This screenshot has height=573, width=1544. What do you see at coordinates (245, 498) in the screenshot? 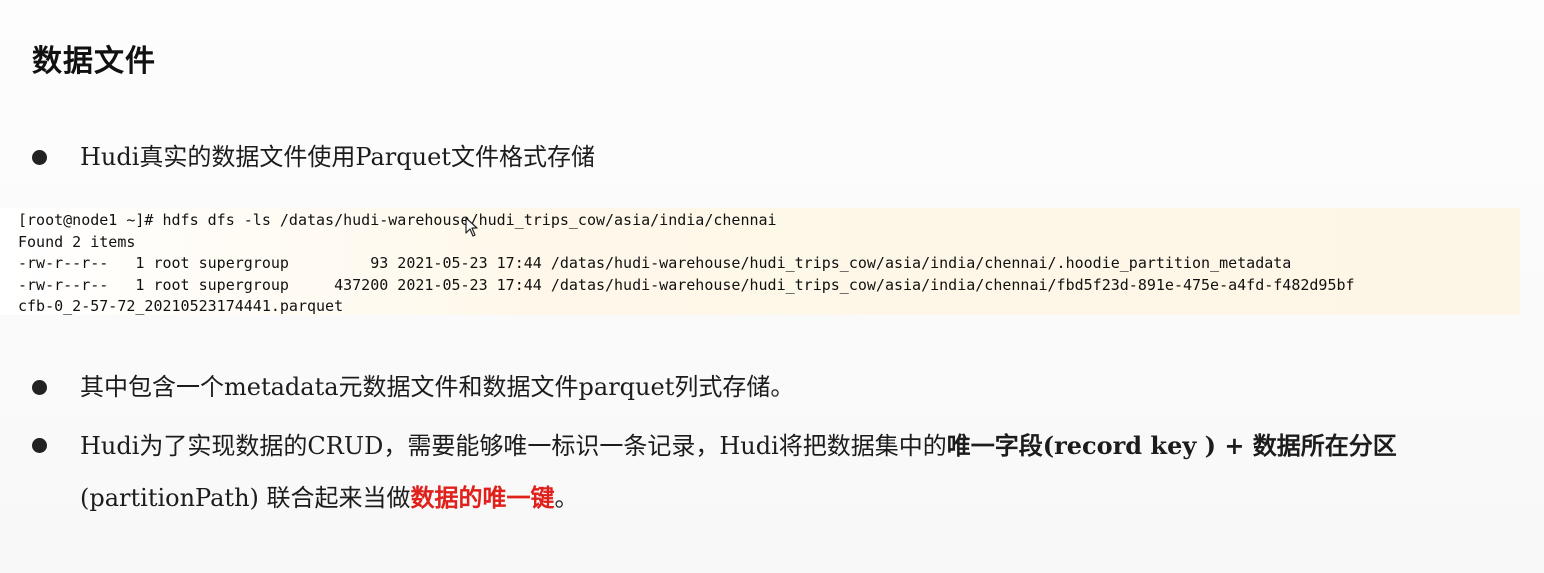
I see `bullet-text-part: (partitionPath) 联合起来当做` at bounding box center [245, 498].